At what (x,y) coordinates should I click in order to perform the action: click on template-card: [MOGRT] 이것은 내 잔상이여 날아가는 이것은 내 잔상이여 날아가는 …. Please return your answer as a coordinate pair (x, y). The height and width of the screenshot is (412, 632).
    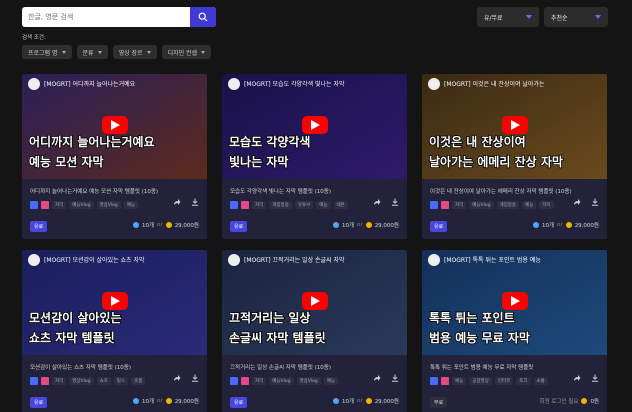
    Looking at the image, I should click on (514, 156).